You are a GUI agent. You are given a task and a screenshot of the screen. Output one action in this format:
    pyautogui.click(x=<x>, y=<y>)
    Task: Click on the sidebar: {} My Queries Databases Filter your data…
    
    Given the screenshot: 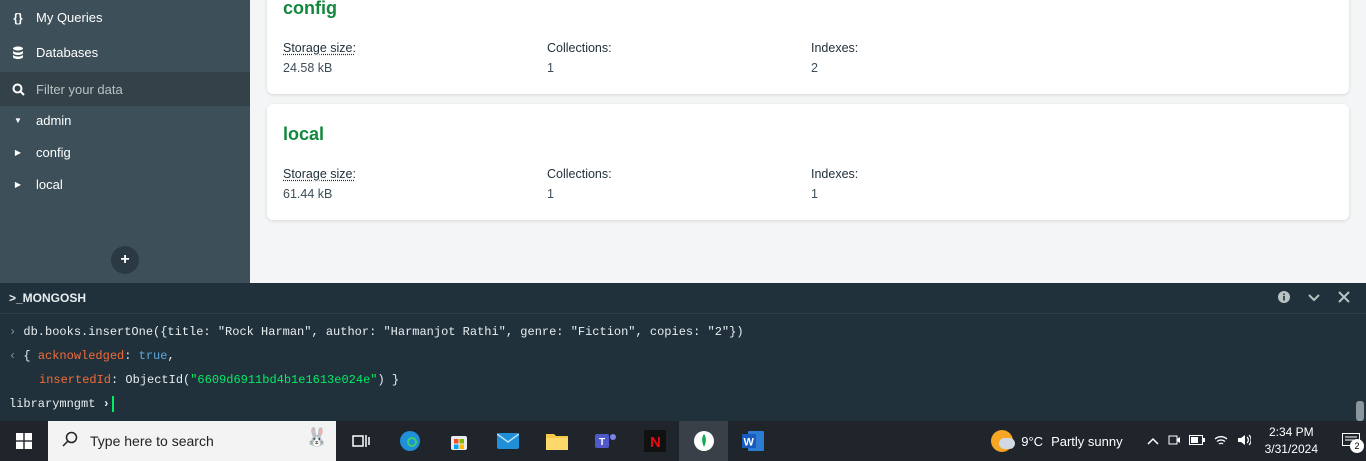 What is the action you would take?
    pyautogui.click(x=125, y=141)
    